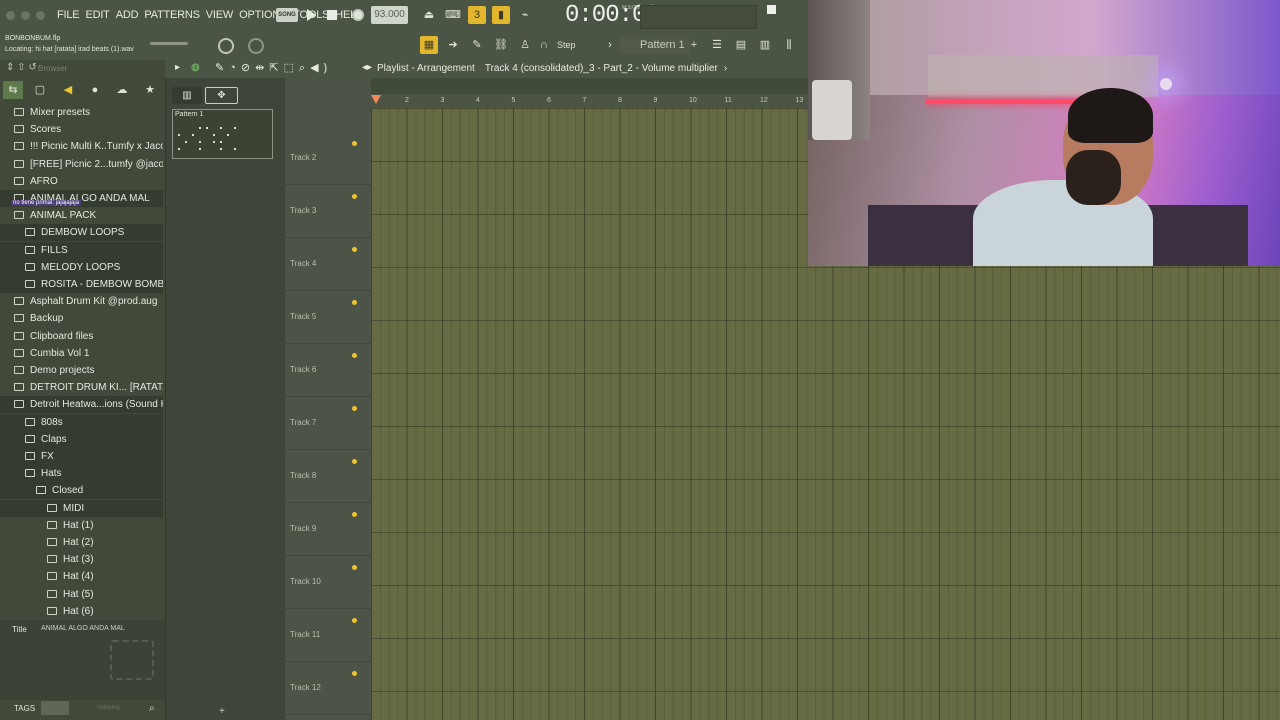 This screenshot has width=1280, height=720. Describe the element at coordinates (187, 95) in the screenshot. I see `pattern-mode-button: ▥` at that location.